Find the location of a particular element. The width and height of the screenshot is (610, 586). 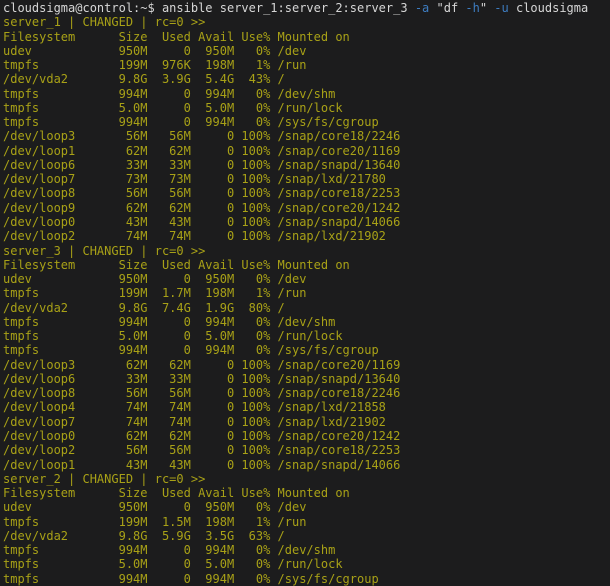

ansible-host-status-line: server_2 | CHANGED | rc=0 >> is located at coordinates (104, 478).